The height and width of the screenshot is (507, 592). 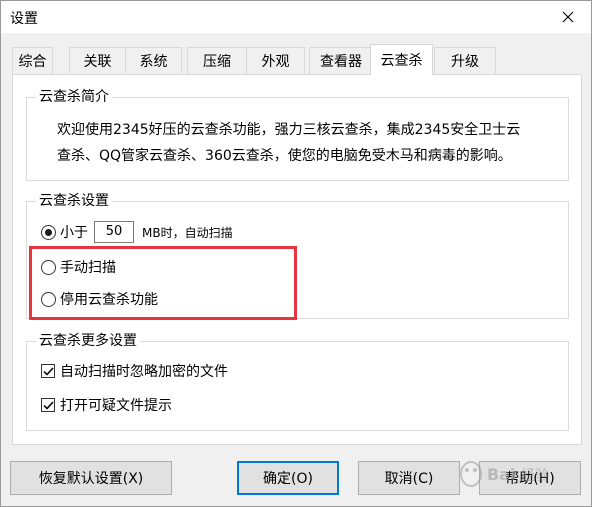 What do you see at coordinates (137, 232) in the screenshot?
I see `option-less-than-row: 小于 50 MB时，自动扫描` at bounding box center [137, 232].